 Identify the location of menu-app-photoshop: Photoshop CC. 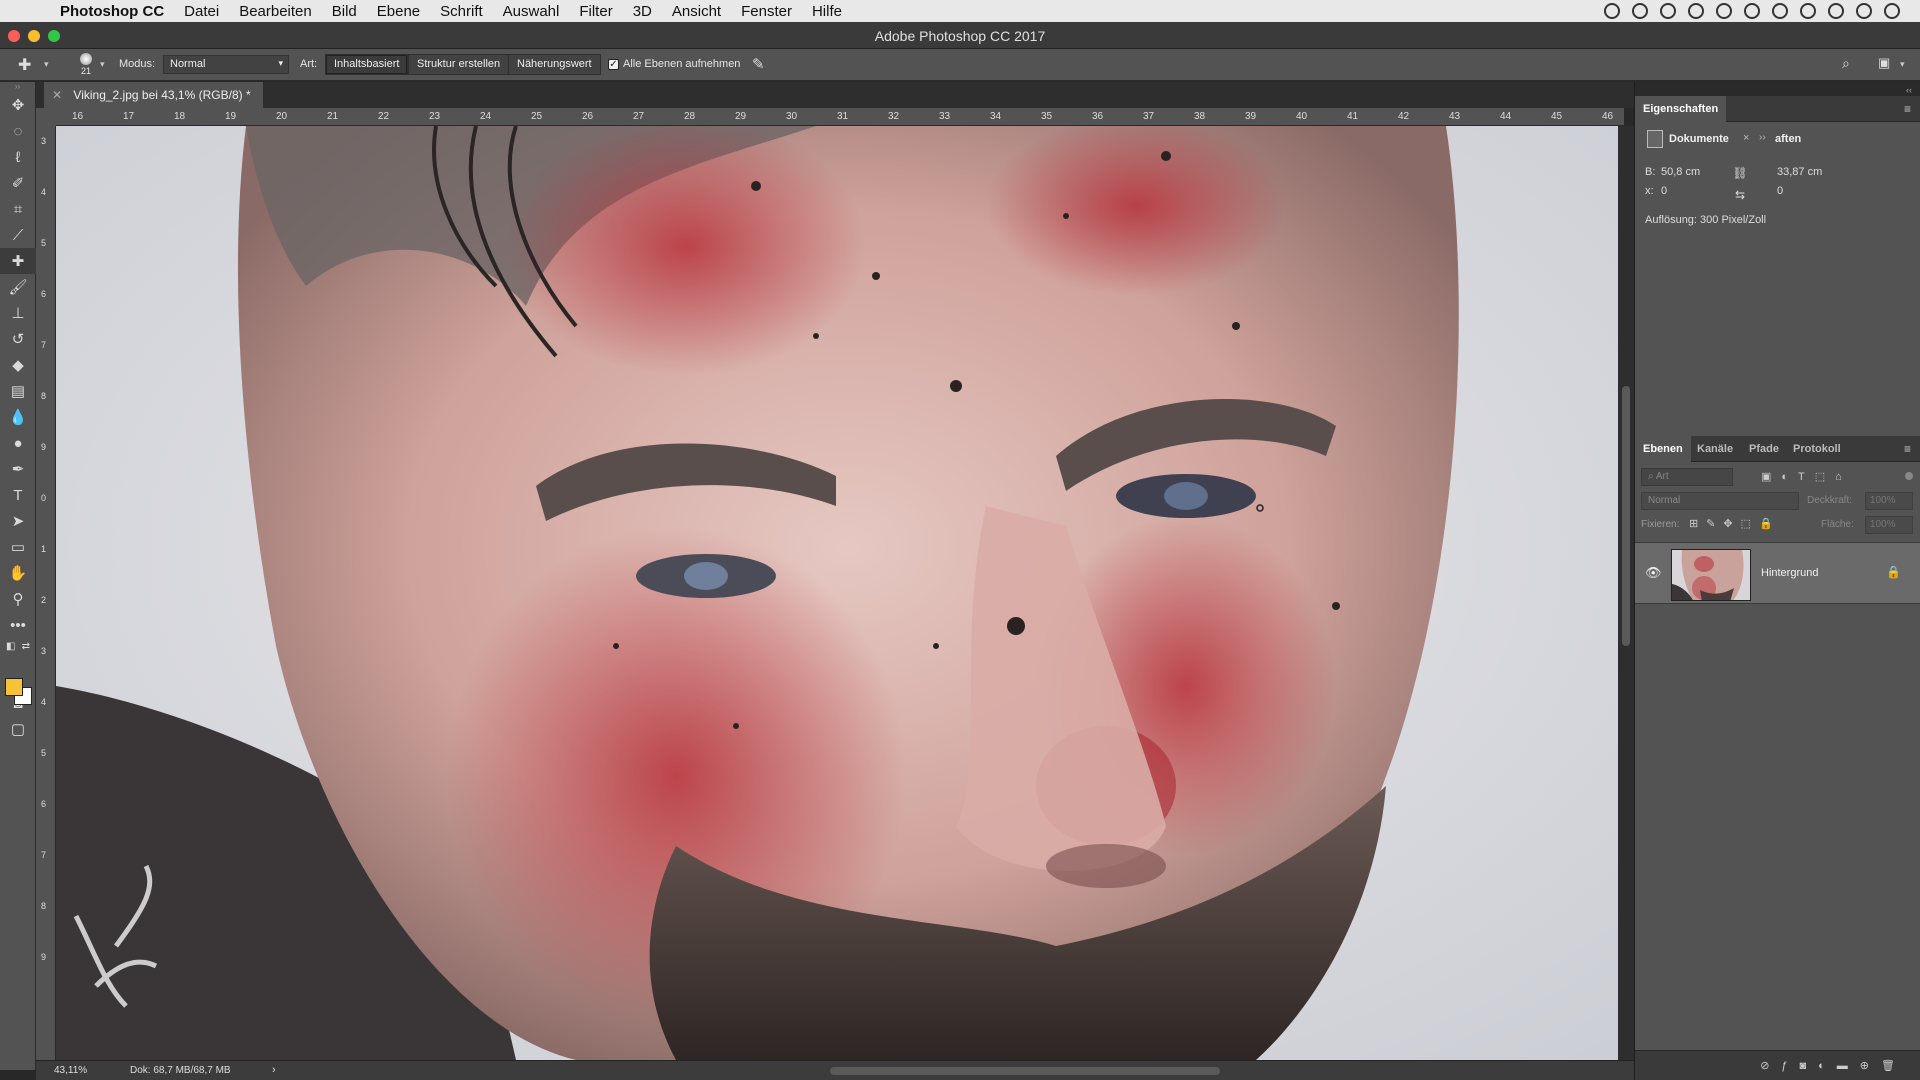
(112, 11).